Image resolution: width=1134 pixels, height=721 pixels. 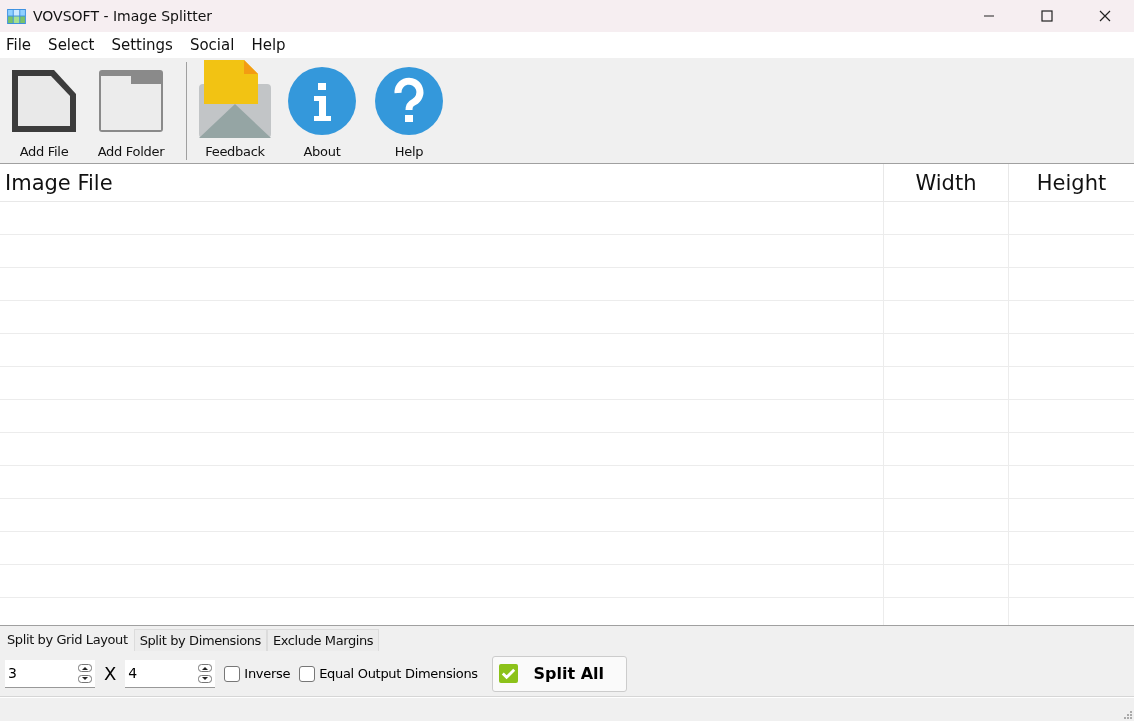 I want to click on columns-spin-field: 3, so click(x=50, y=673).